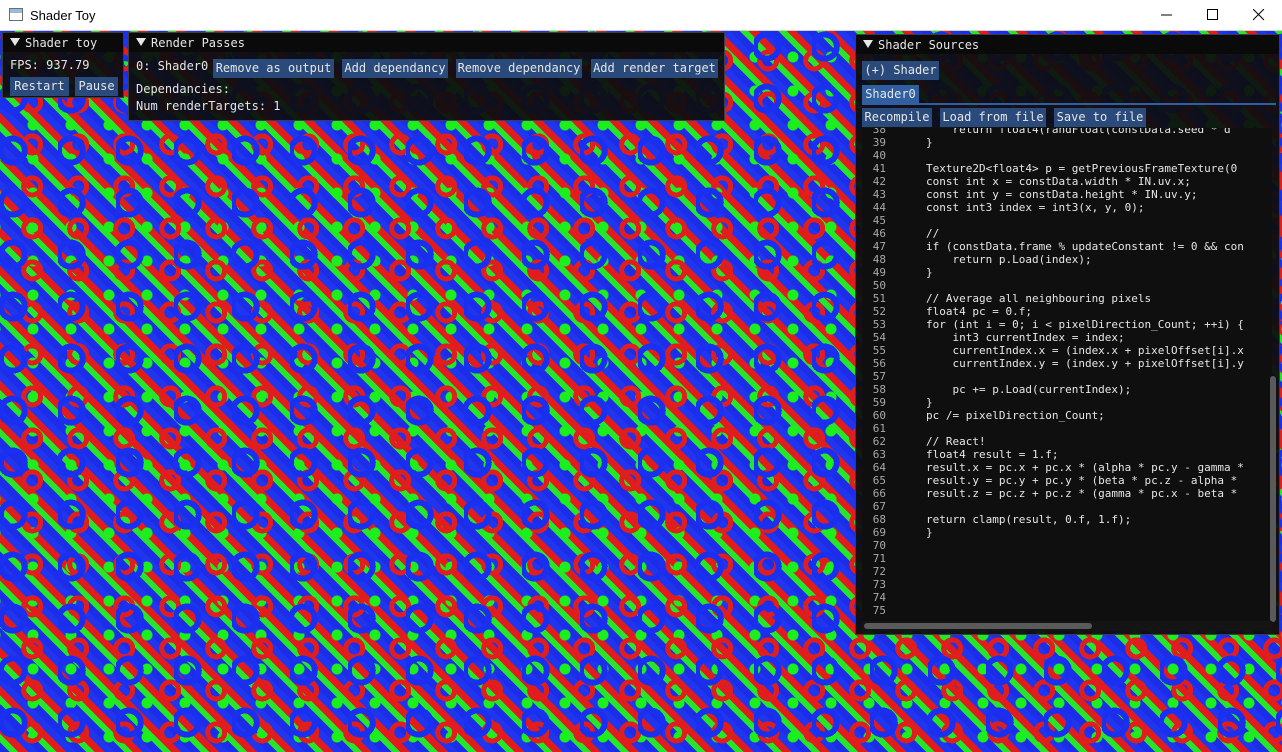 This screenshot has width=1282, height=752. I want to click on code-line: 57, so click(1067, 376).